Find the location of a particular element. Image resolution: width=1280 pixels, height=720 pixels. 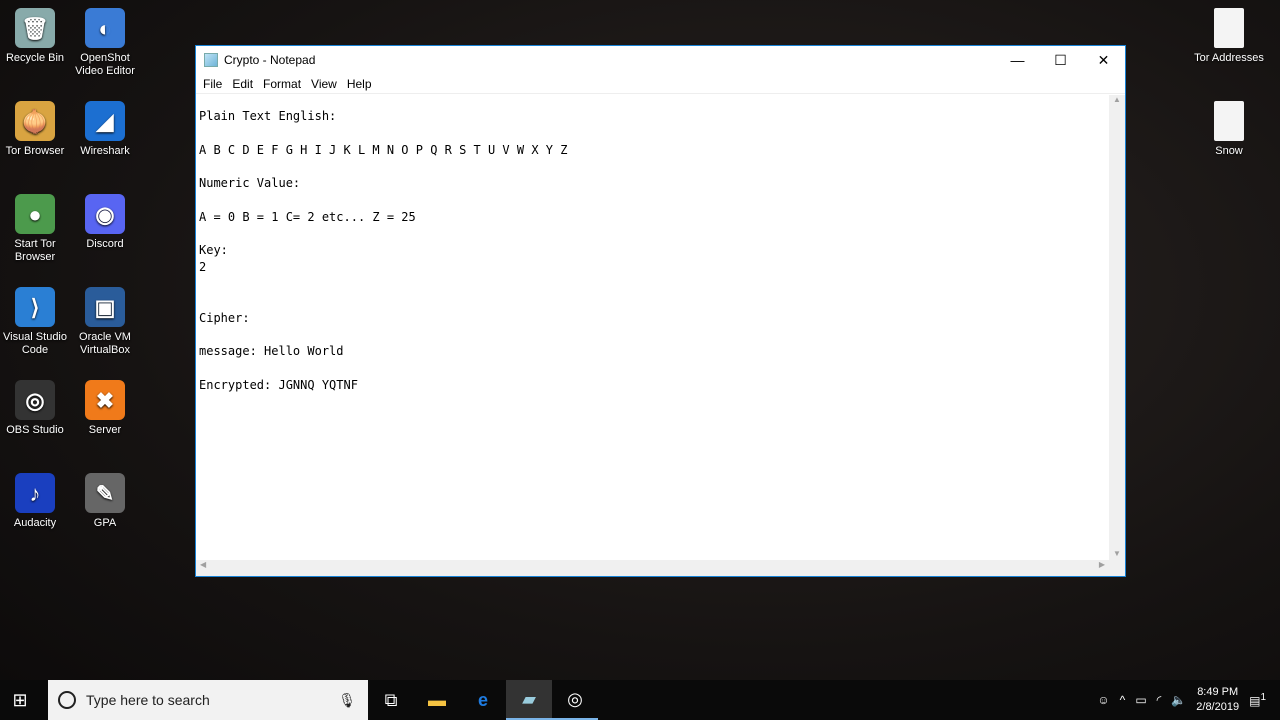

date: 2/8/2019 is located at coordinates (1218, 707).